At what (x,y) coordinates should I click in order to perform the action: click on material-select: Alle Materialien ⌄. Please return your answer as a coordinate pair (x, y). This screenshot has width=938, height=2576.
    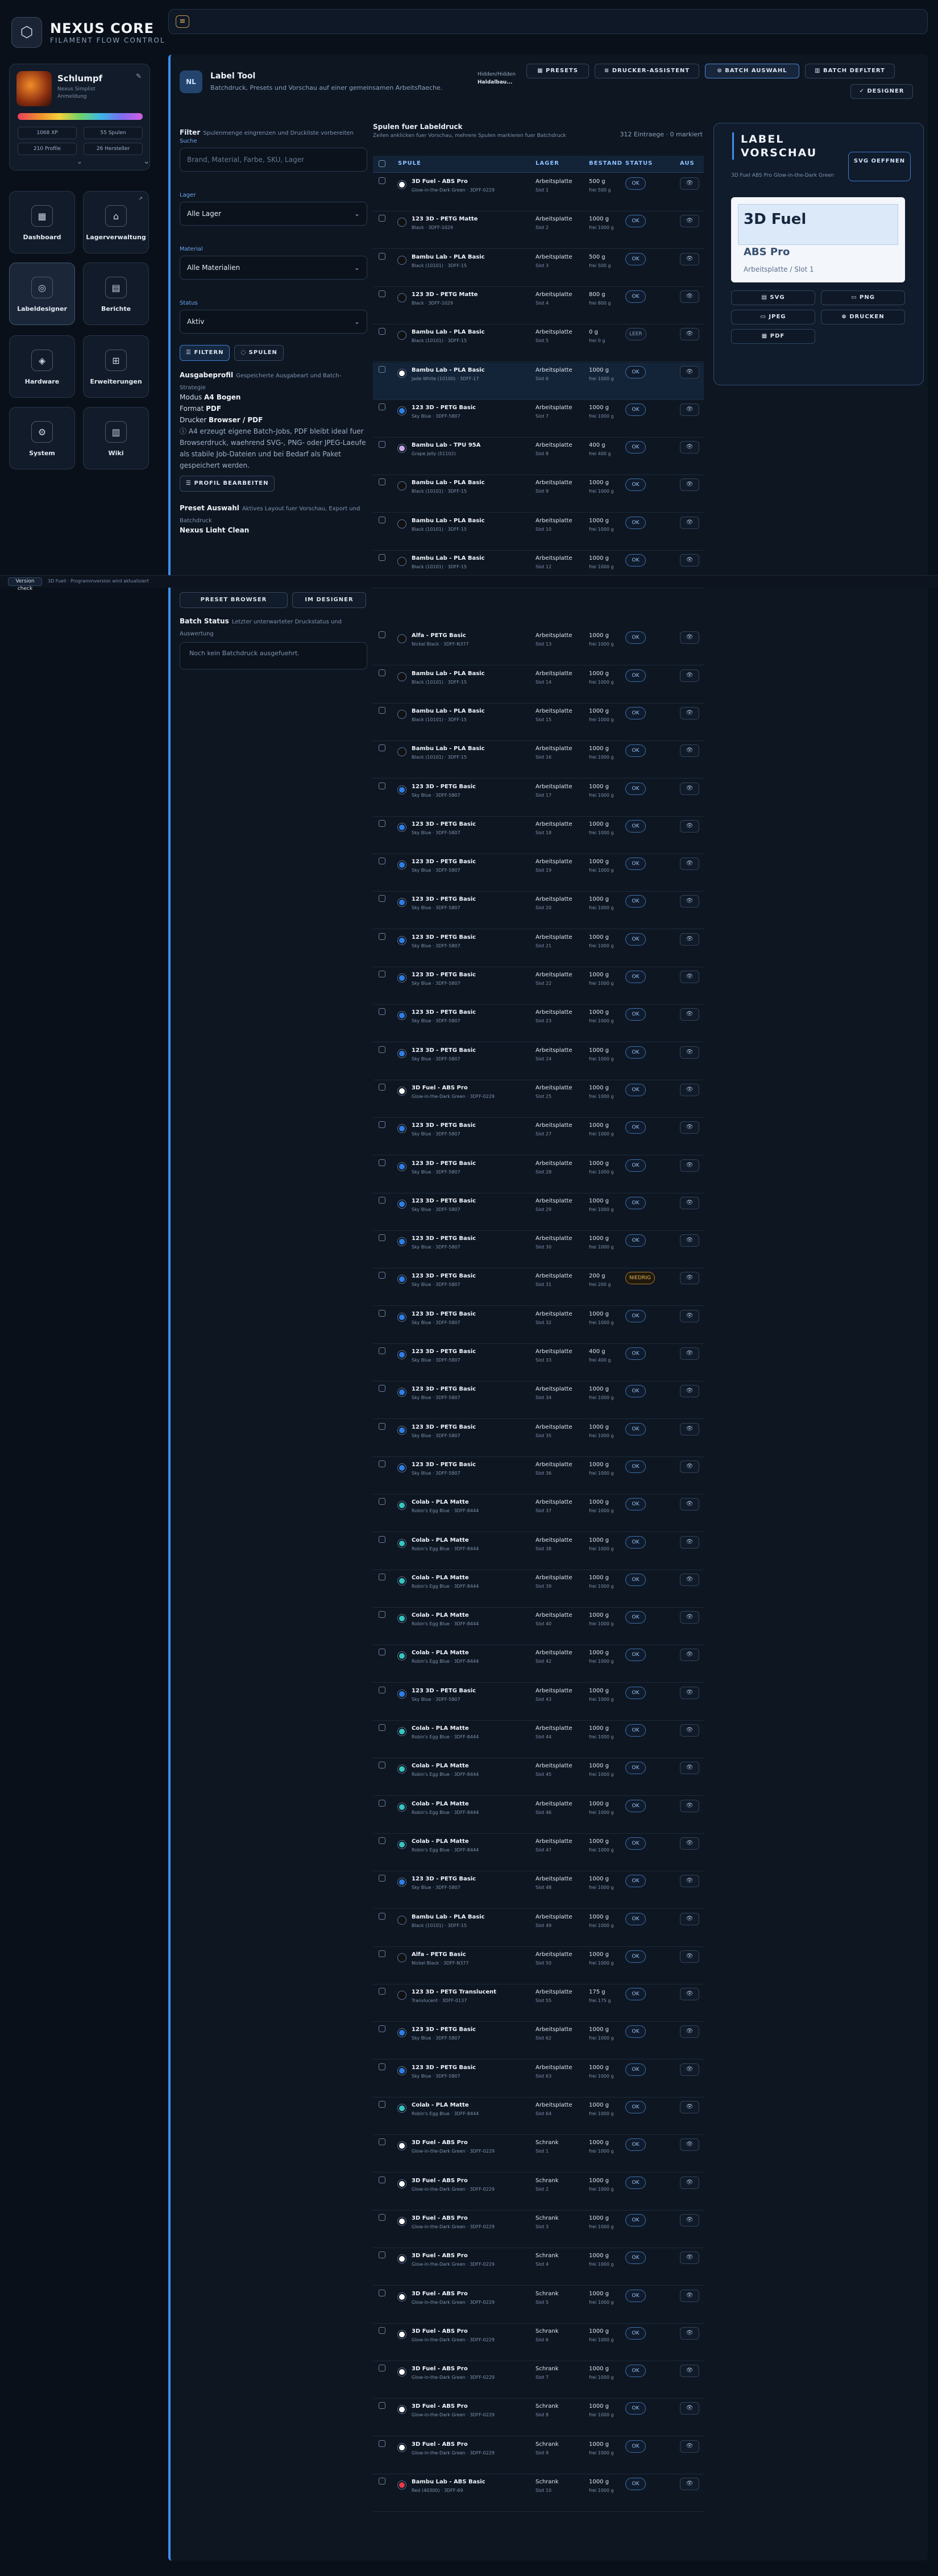
    Looking at the image, I should click on (273, 268).